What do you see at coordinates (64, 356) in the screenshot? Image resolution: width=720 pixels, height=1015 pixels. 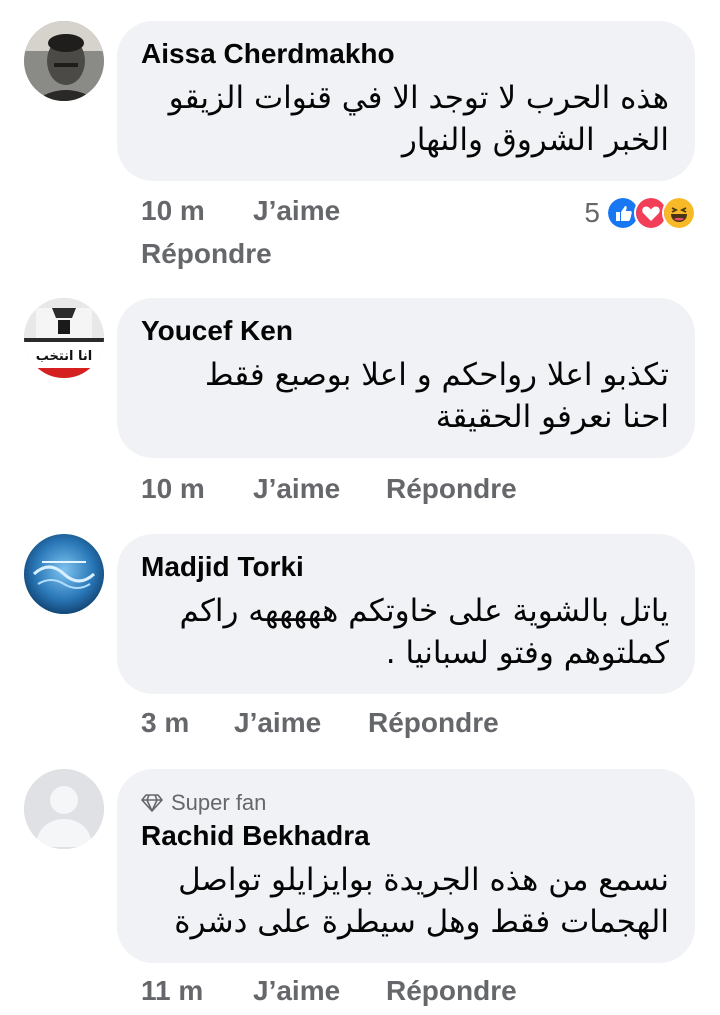 I see `avatar-caption: انا انتخب` at bounding box center [64, 356].